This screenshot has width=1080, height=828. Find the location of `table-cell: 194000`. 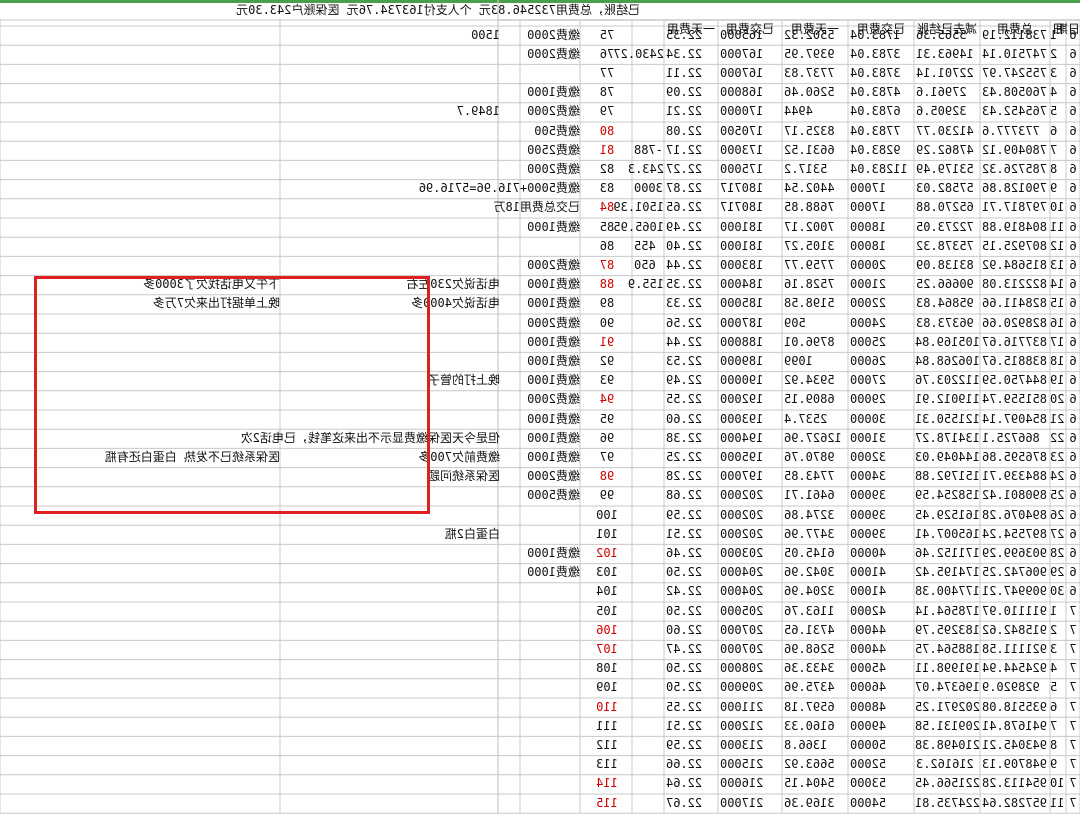

table-cell: 194000 is located at coordinates (751, 438).